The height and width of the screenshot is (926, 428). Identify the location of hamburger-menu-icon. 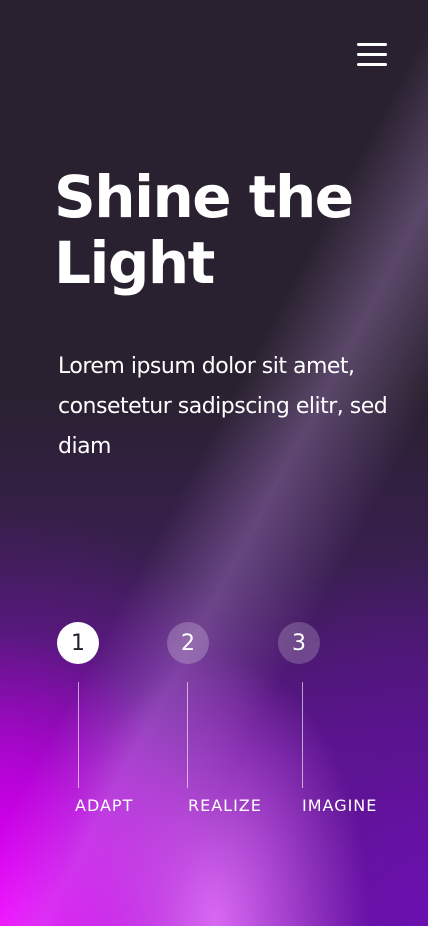
(372, 55).